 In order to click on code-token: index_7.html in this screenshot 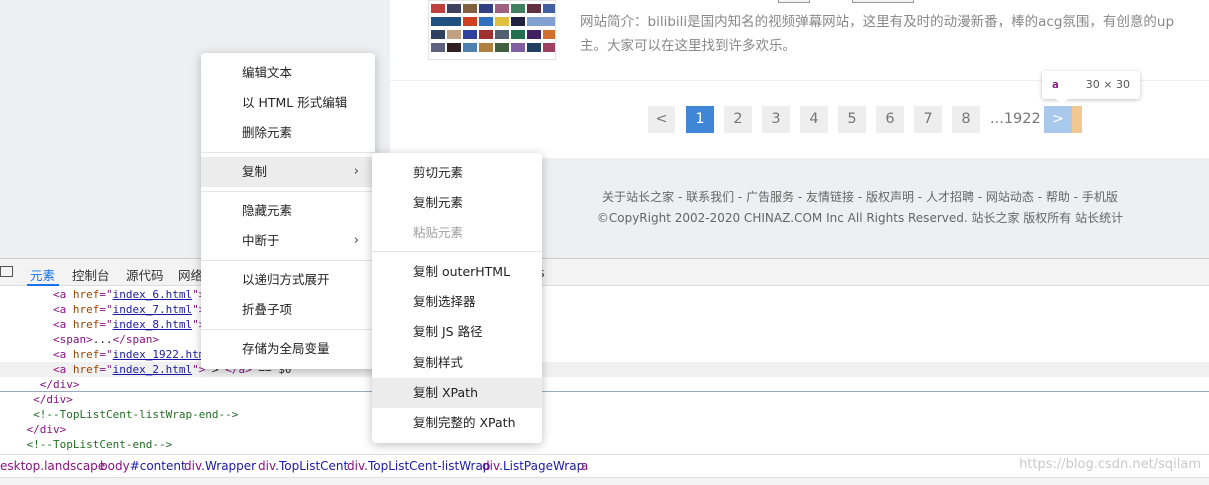, I will do `click(152, 309)`.